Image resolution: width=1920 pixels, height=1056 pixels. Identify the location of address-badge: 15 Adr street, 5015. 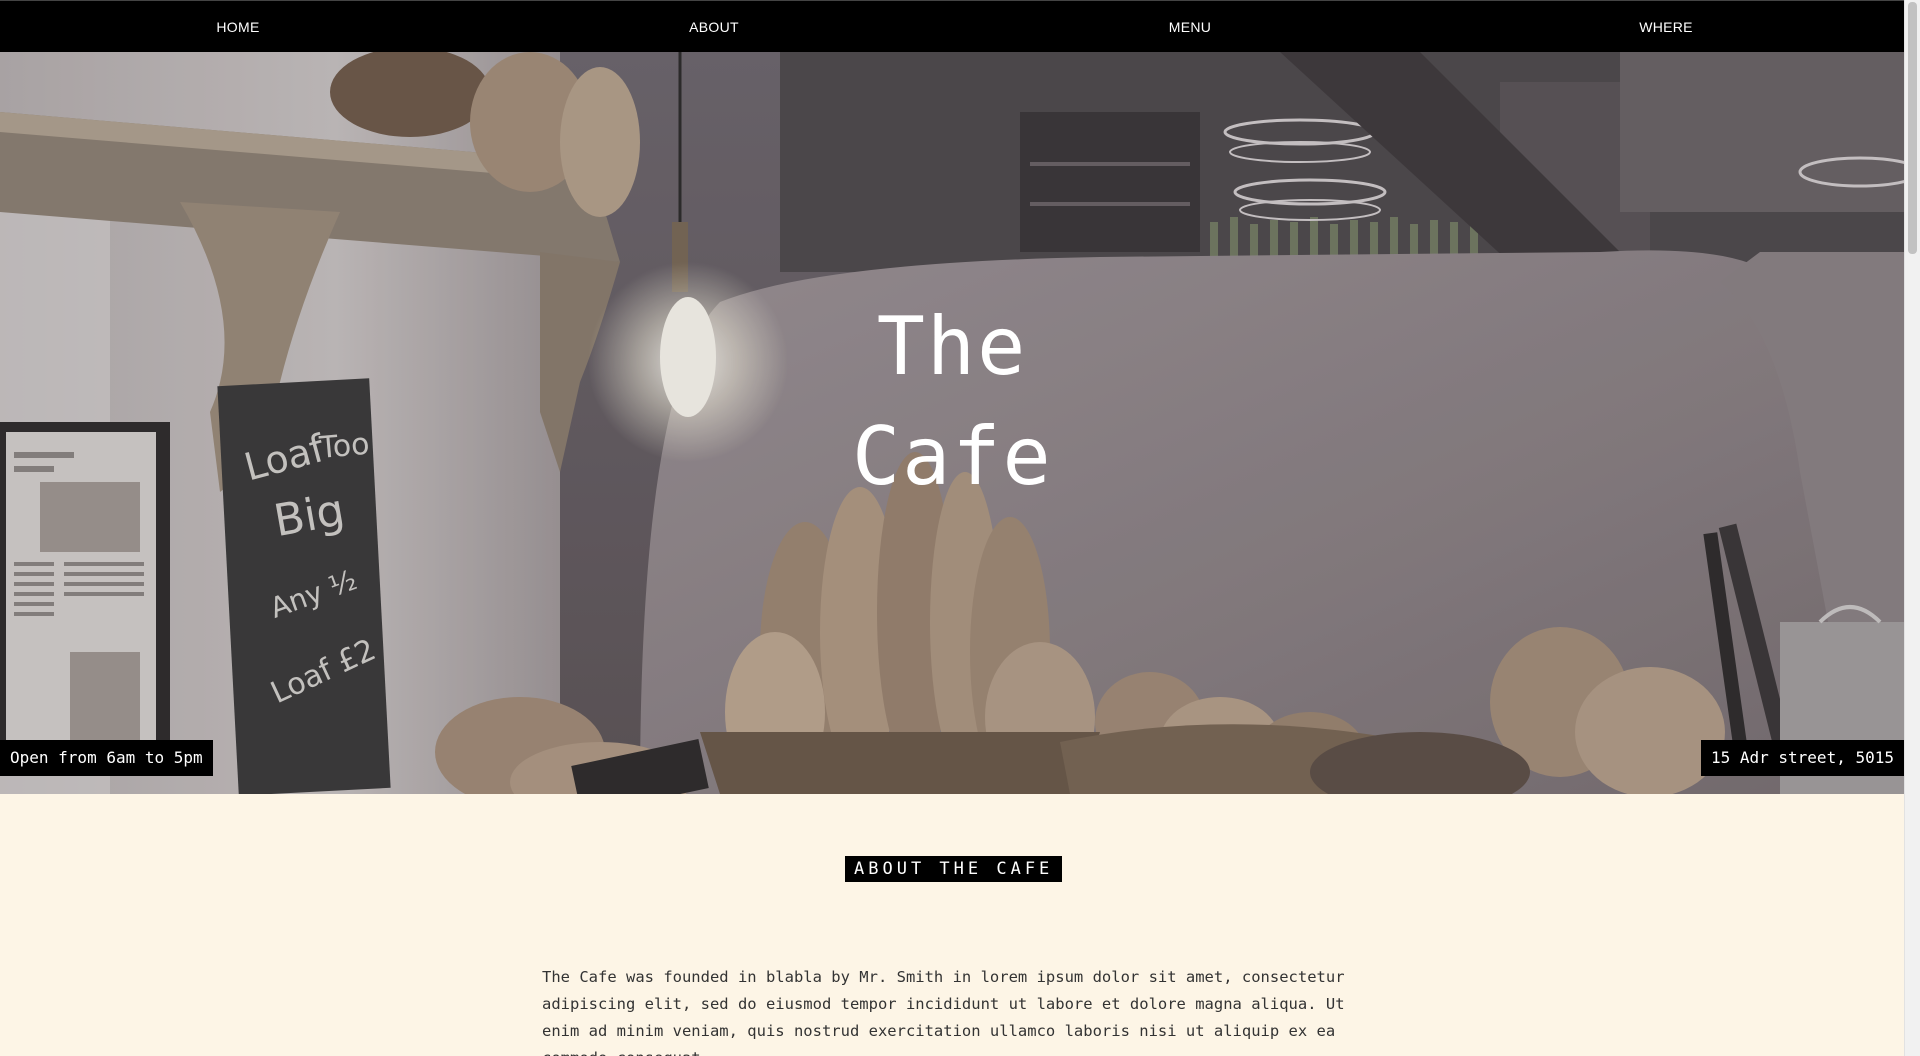
(1802, 758).